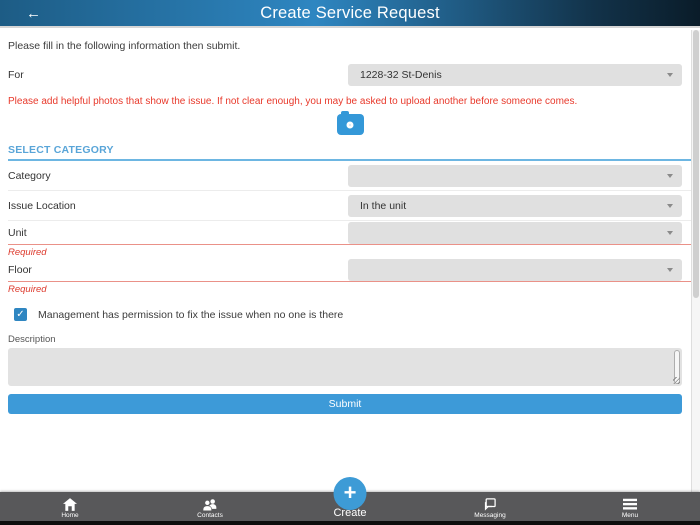 The width and height of the screenshot is (700, 525). Describe the element at coordinates (515, 232) in the screenshot. I see `unit-select` at that location.